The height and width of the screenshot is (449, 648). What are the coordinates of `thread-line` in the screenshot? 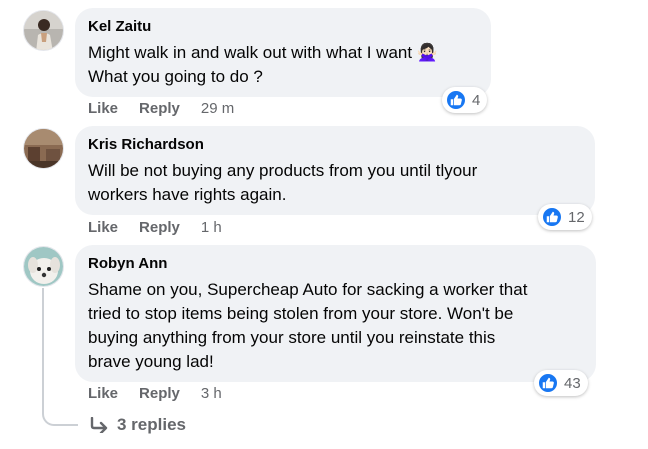 It's located at (43, 345).